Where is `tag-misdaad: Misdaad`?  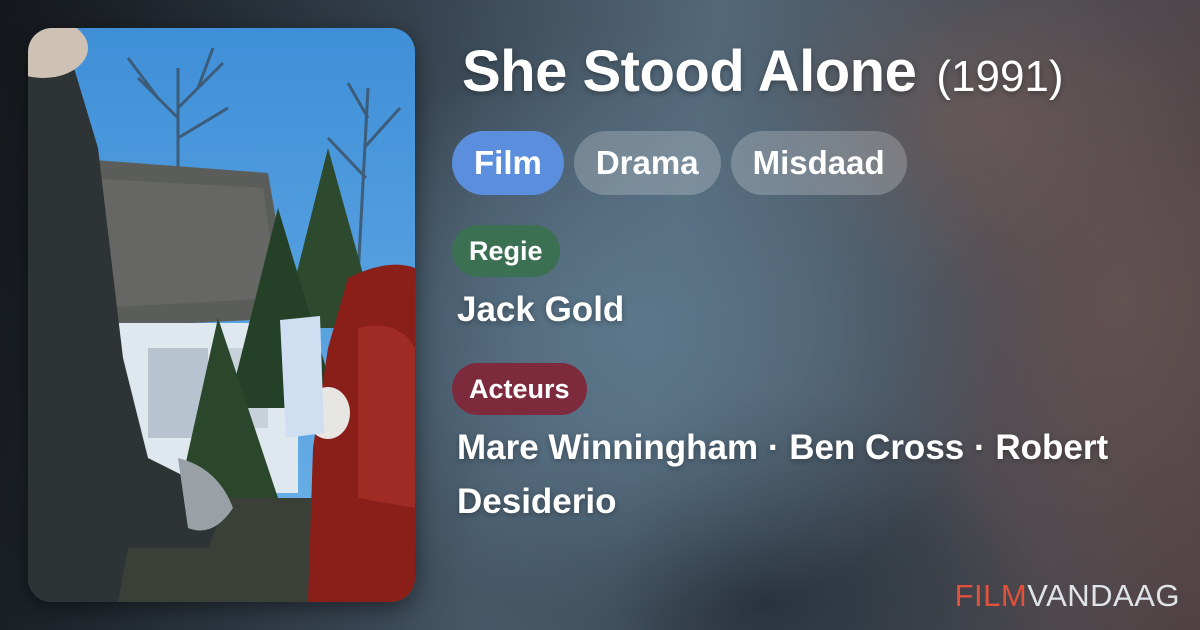 tag-misdaad: Misdaad is located at coordinates (818, 163).